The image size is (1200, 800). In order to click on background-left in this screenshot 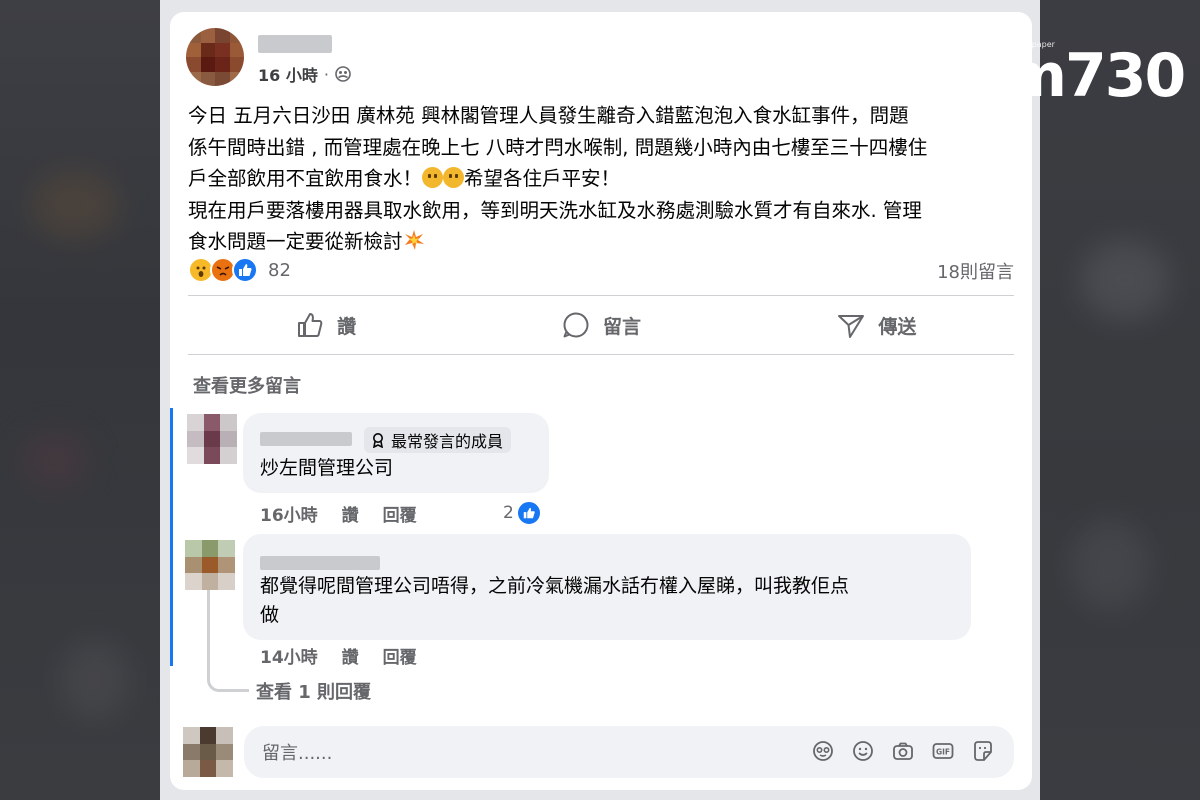, I will do `click(80, 400)`.